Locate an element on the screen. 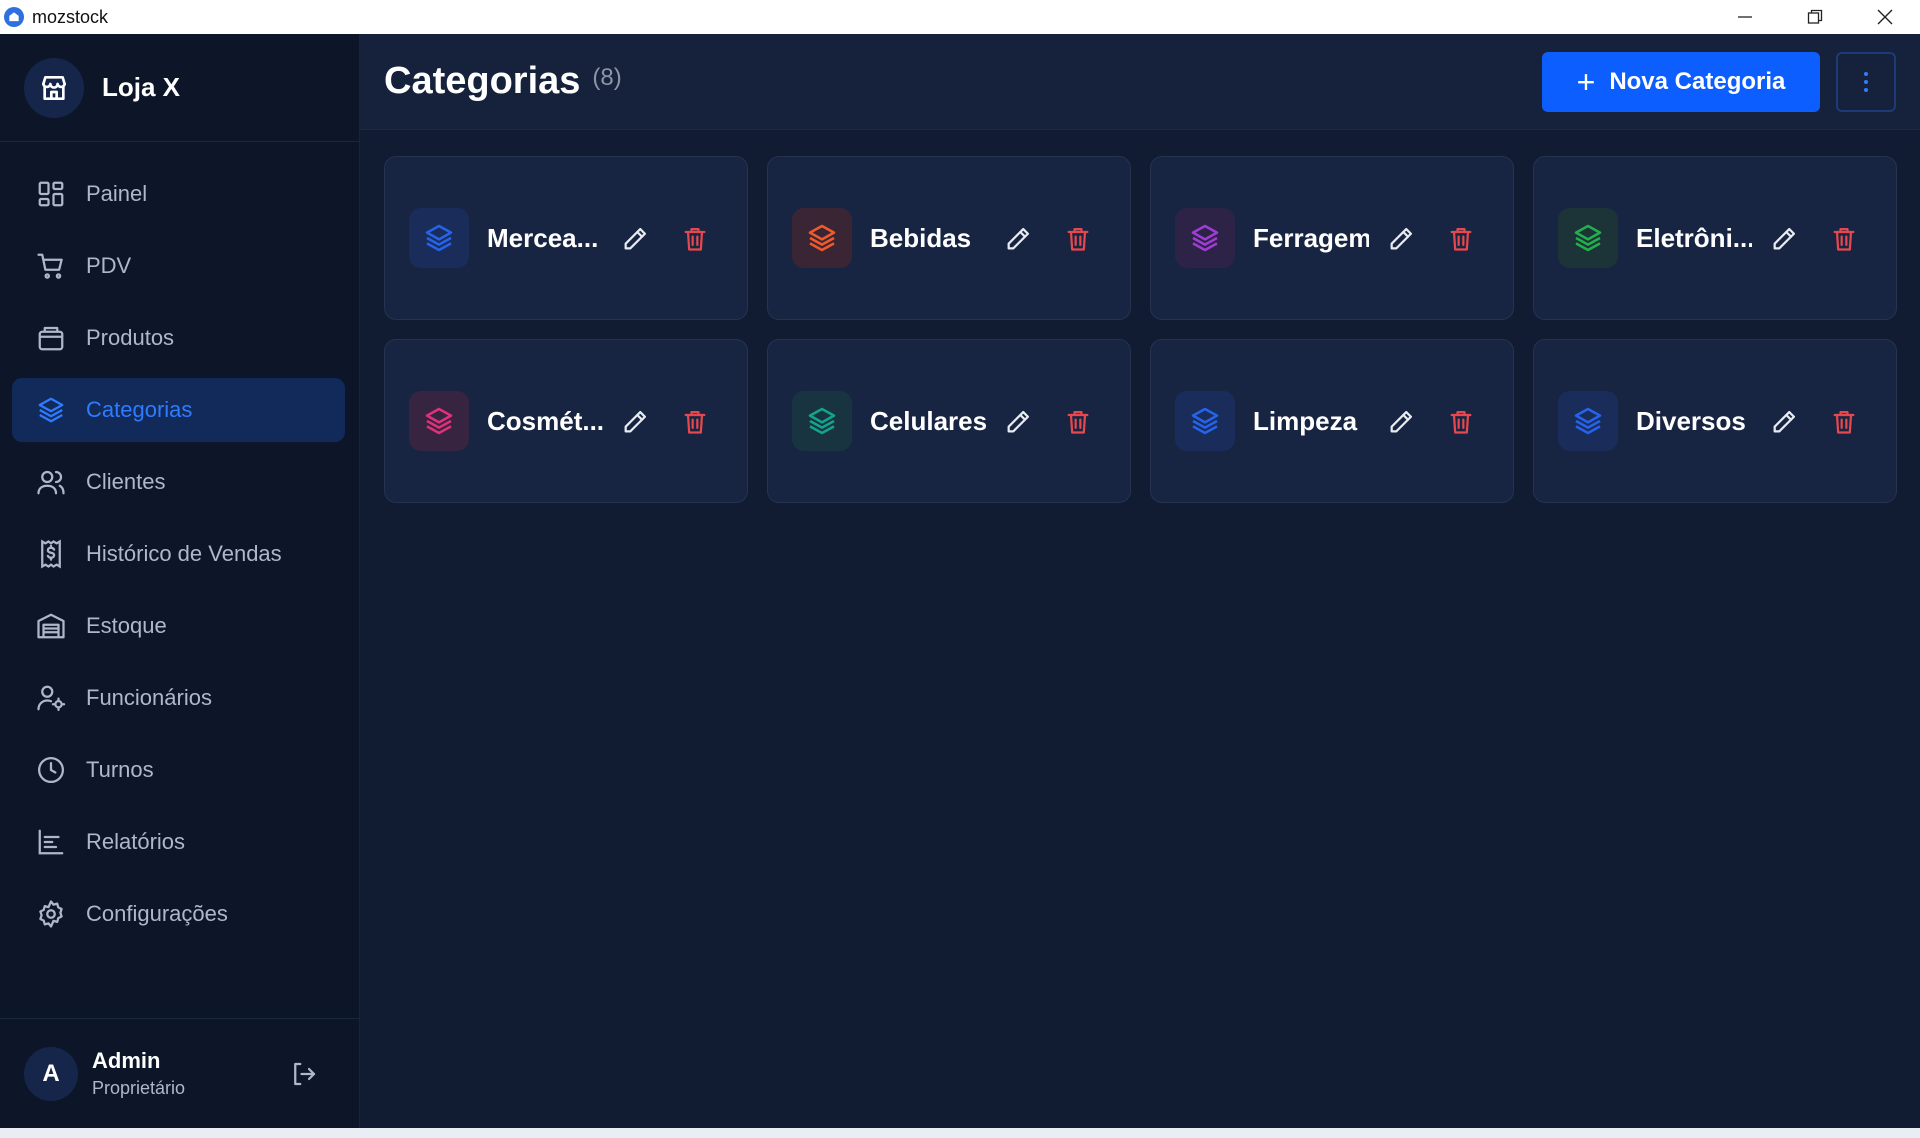 This screenshot has width=1920, height=1138. category-card: Limpeza is located at coordinates (1332, 421).